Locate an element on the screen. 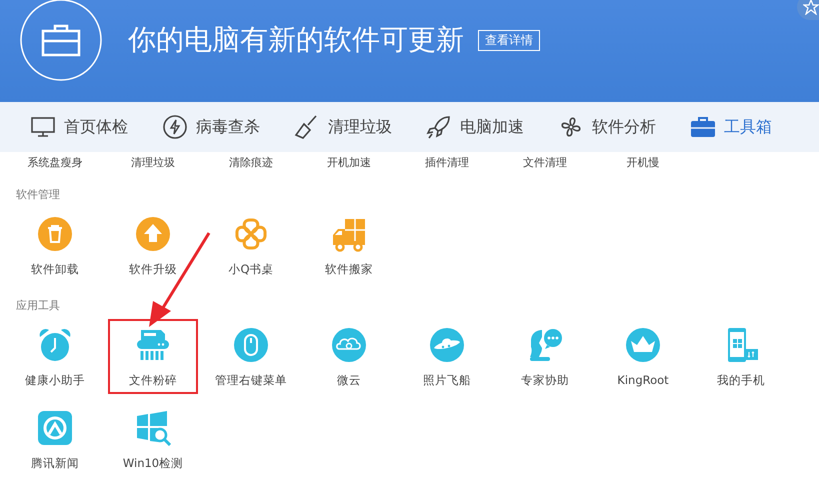 The width and height of the screenshot is (819, 477). clover-icon is located at coordinates (251, 234).